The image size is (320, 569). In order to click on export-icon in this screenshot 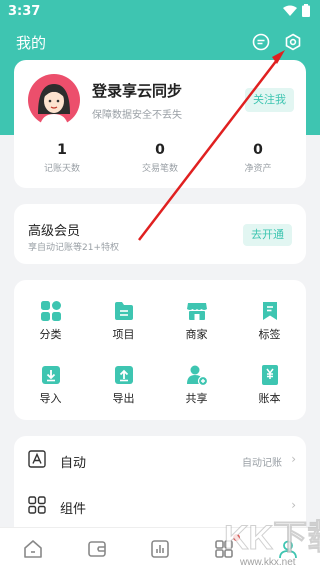, I will do `click(123, 375)`.